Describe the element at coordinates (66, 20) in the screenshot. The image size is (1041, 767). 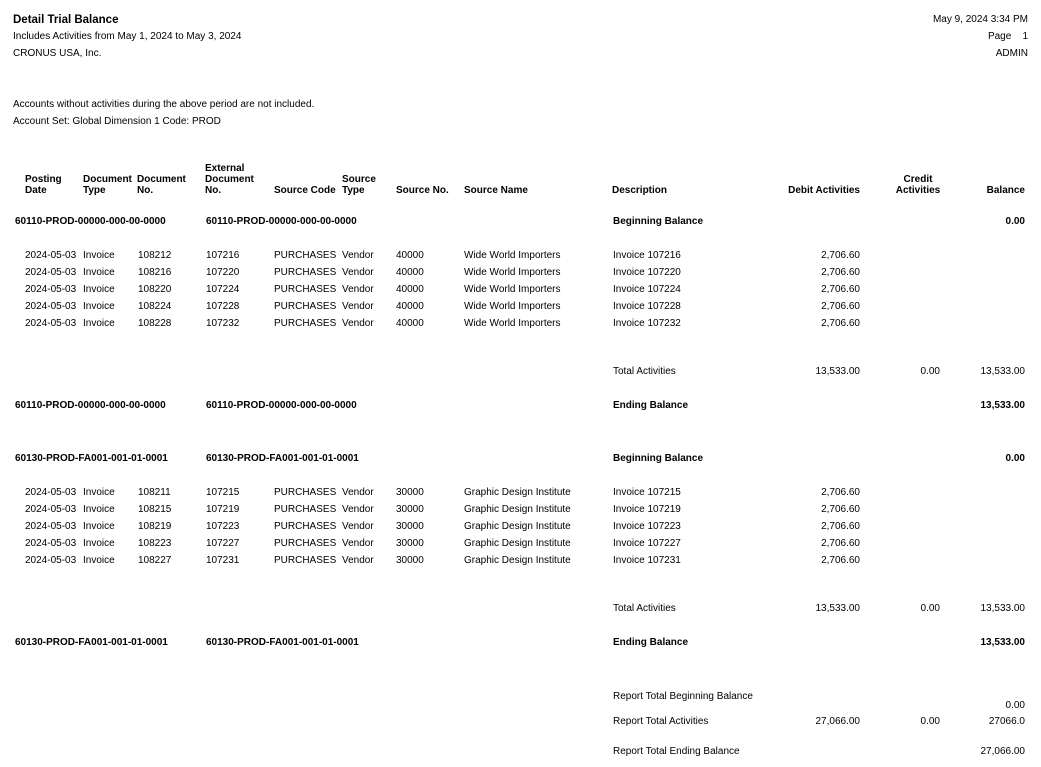
I see `report-title: Detail Trial Balance` at that location.